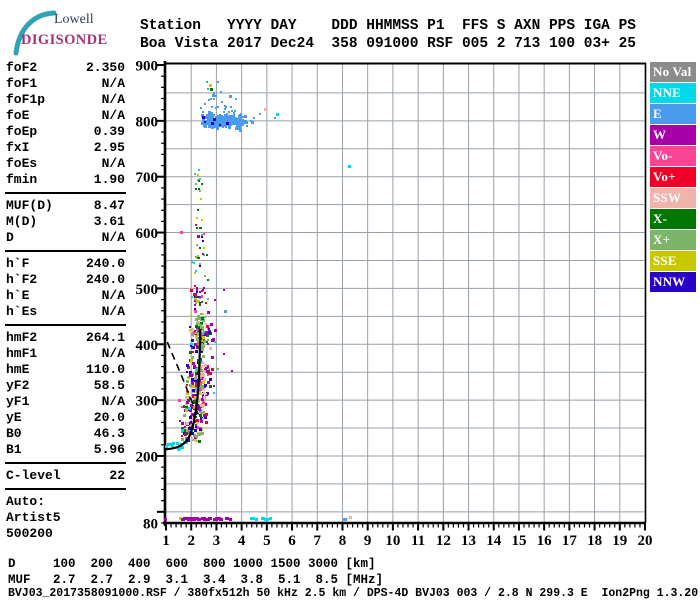 The width and height of the screenshot is (700, 600). What do you see at coordinates (594, 541) in the screenshot?
I see `x-tick-label: 18` at bounding box center [594, 541].